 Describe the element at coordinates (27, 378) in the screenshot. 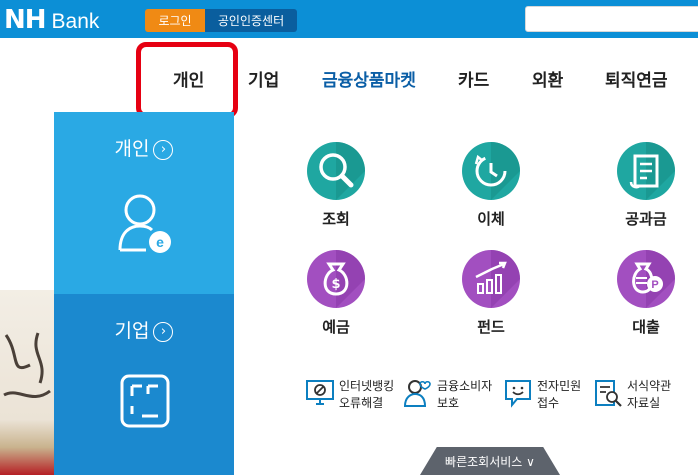

I see `calligraphy-decoration` at that location.